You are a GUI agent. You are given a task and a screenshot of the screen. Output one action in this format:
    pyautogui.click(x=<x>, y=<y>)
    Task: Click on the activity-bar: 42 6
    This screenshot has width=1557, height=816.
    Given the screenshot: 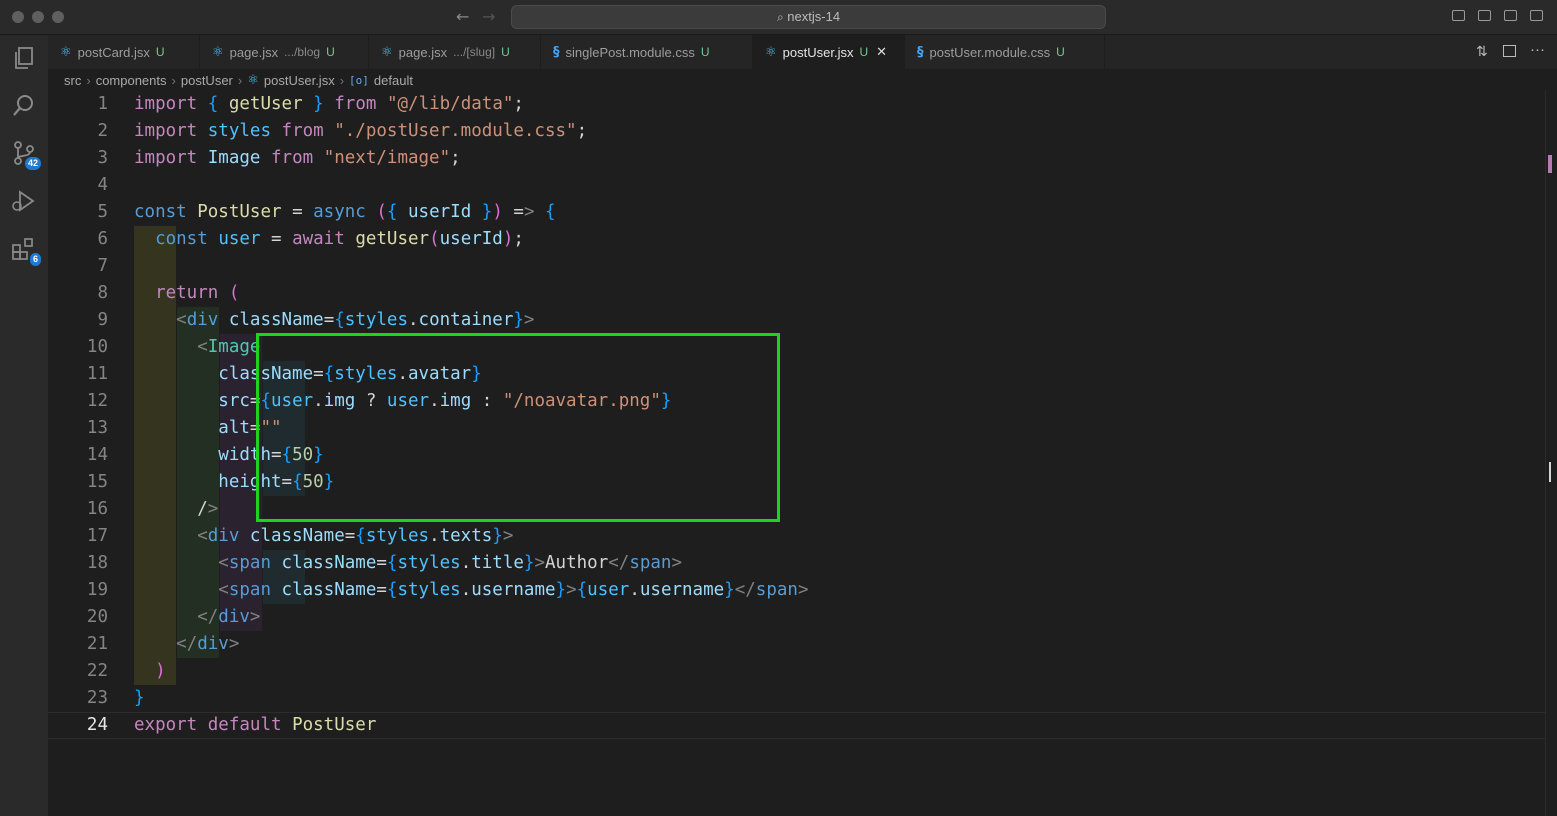 What is the action you would take?
    pyautogui.click(x=24, y=425)
    